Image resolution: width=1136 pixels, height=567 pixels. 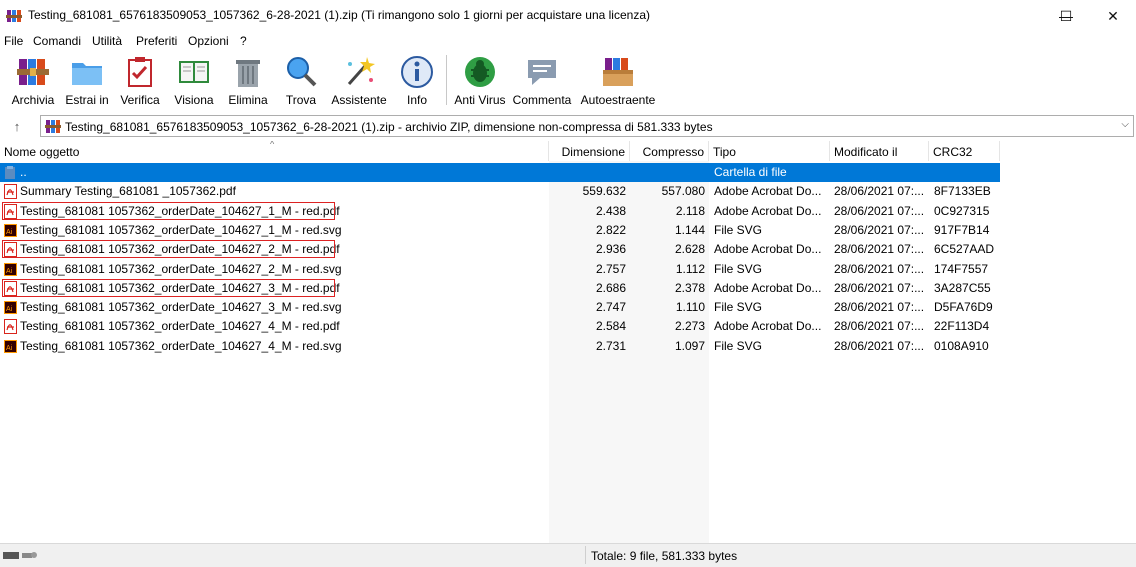 I want to click on menu-help: ?, so click(x=243, y=41).